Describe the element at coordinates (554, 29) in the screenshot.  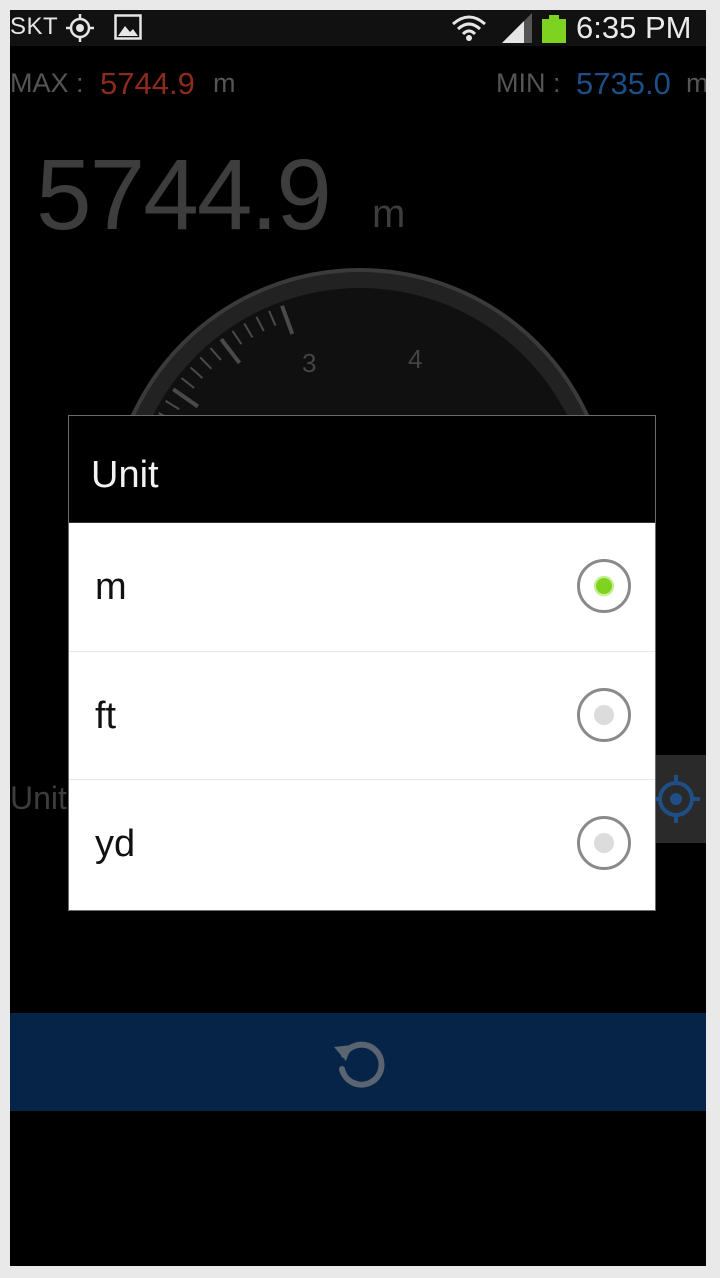
I see `battery-icon` at that location.